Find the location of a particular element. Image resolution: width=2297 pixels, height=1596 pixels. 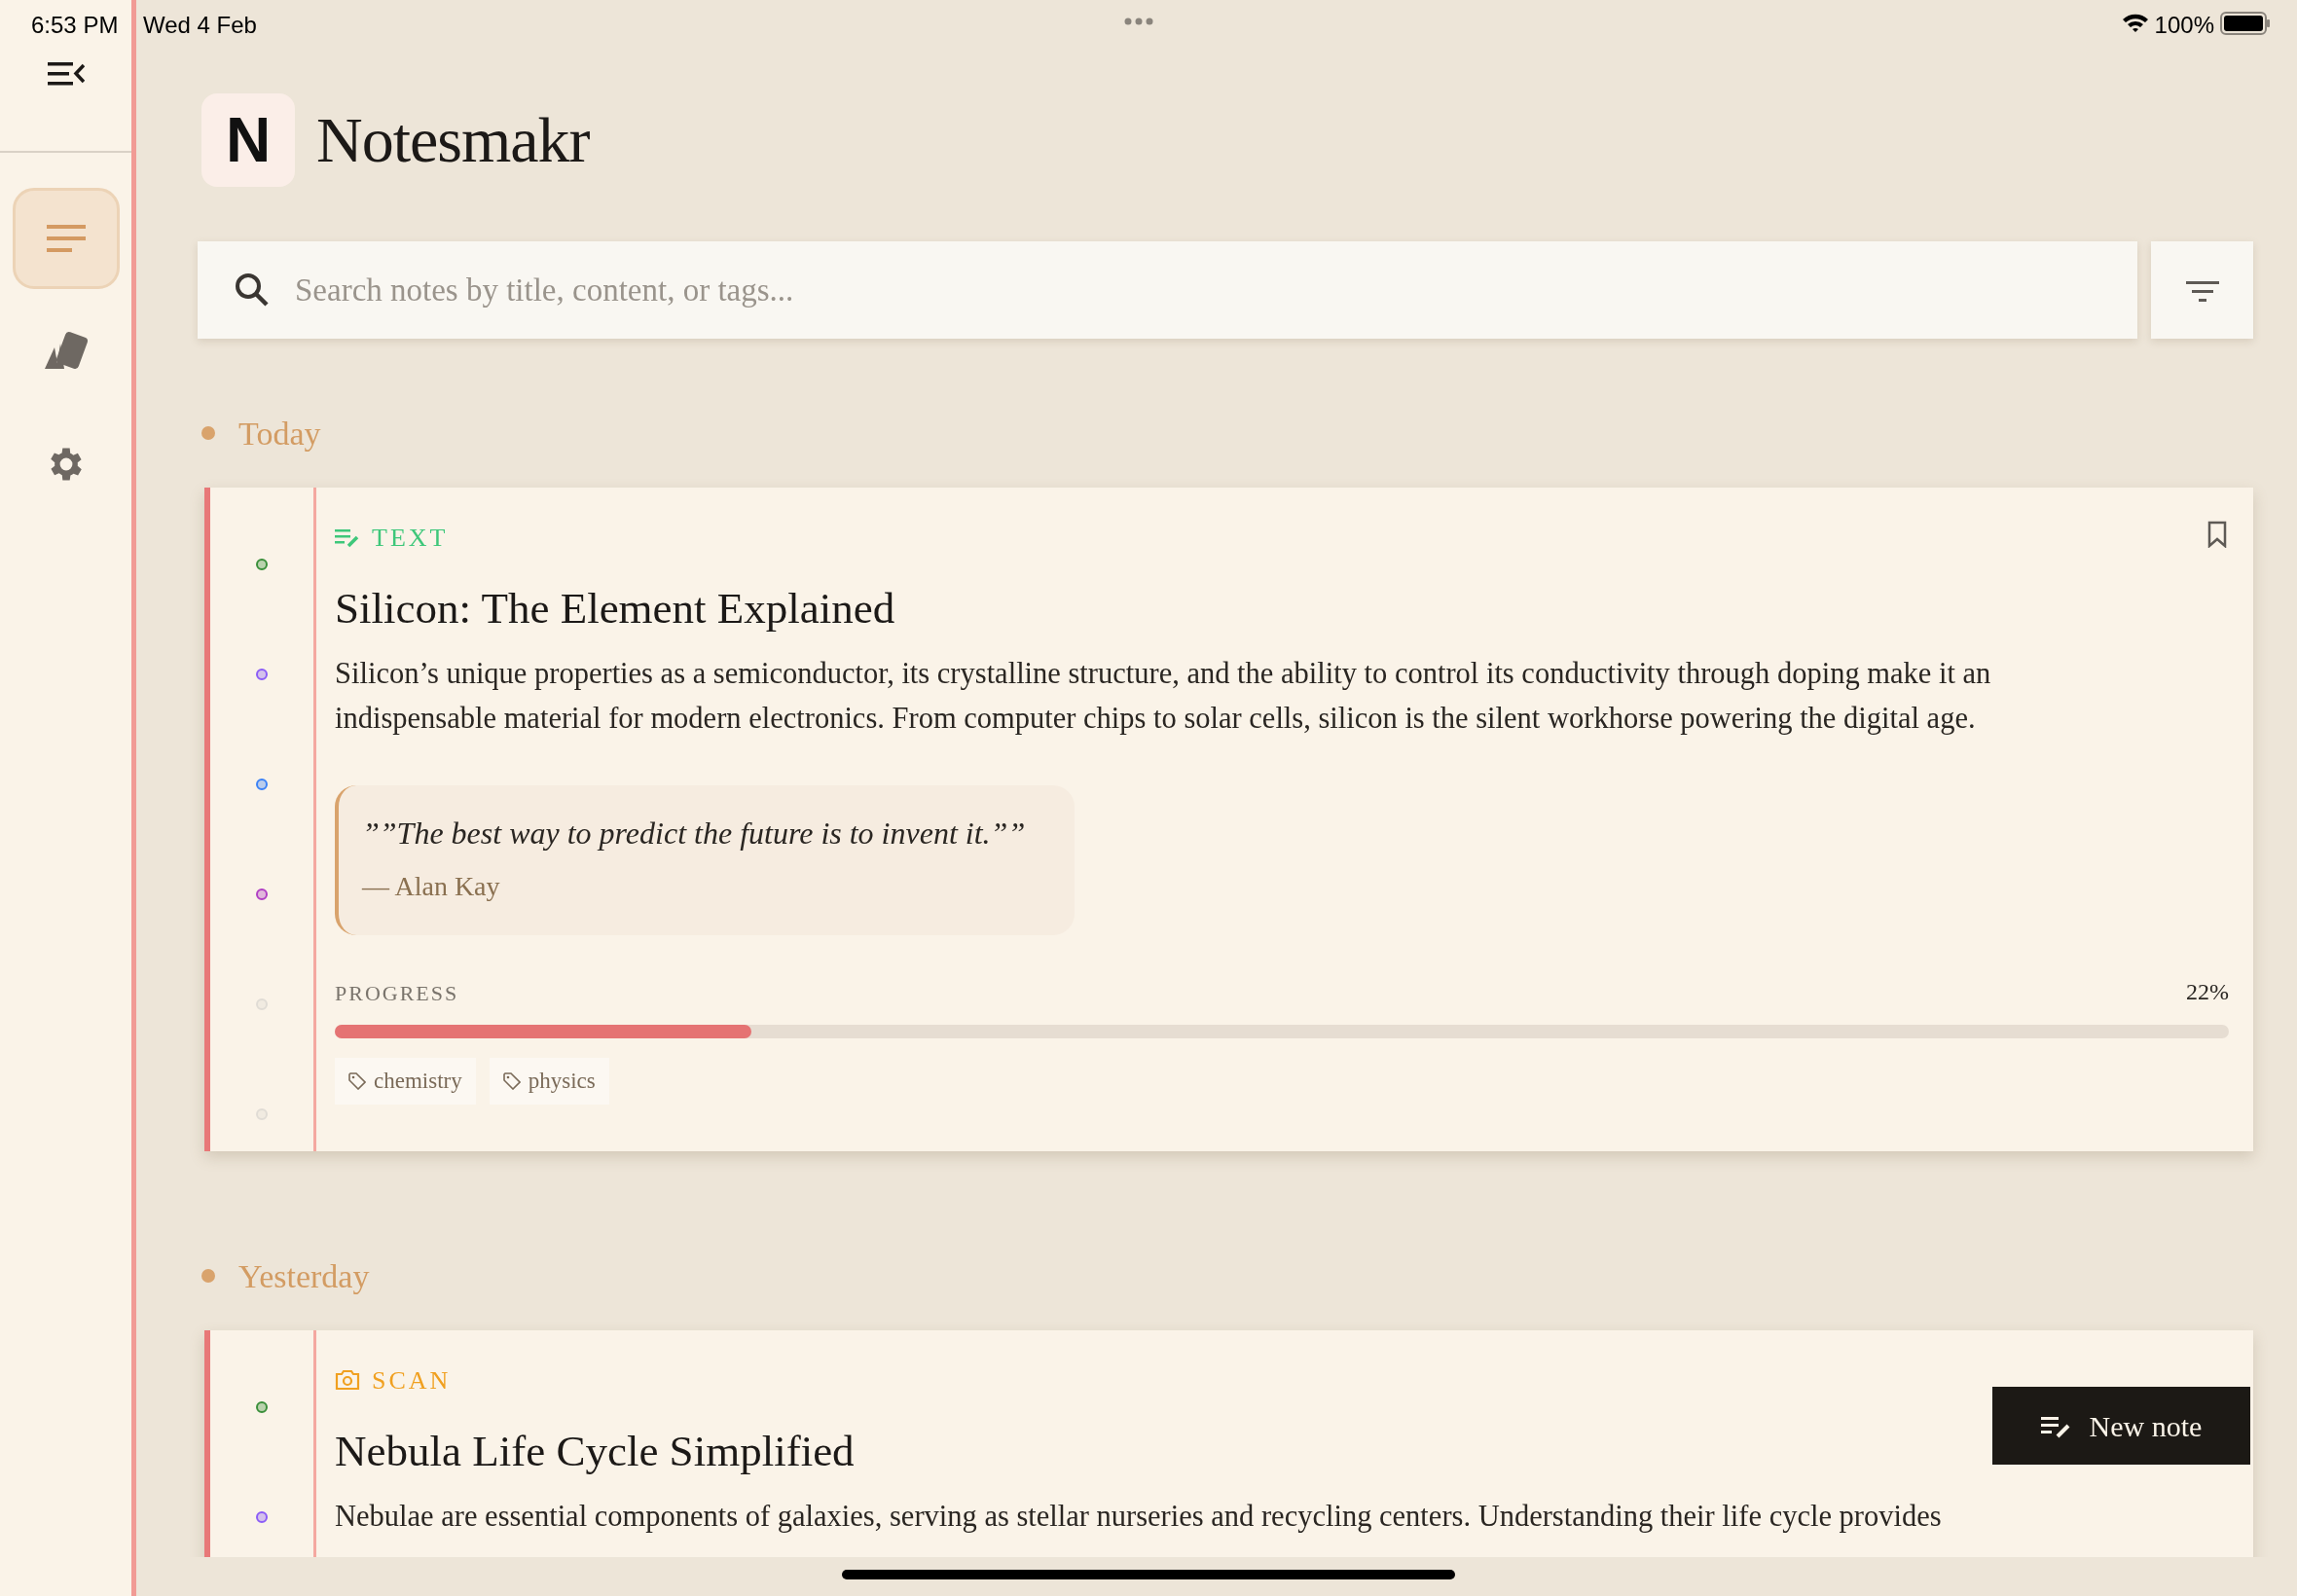

section-heading: Today is located at coordinates (279, 433).